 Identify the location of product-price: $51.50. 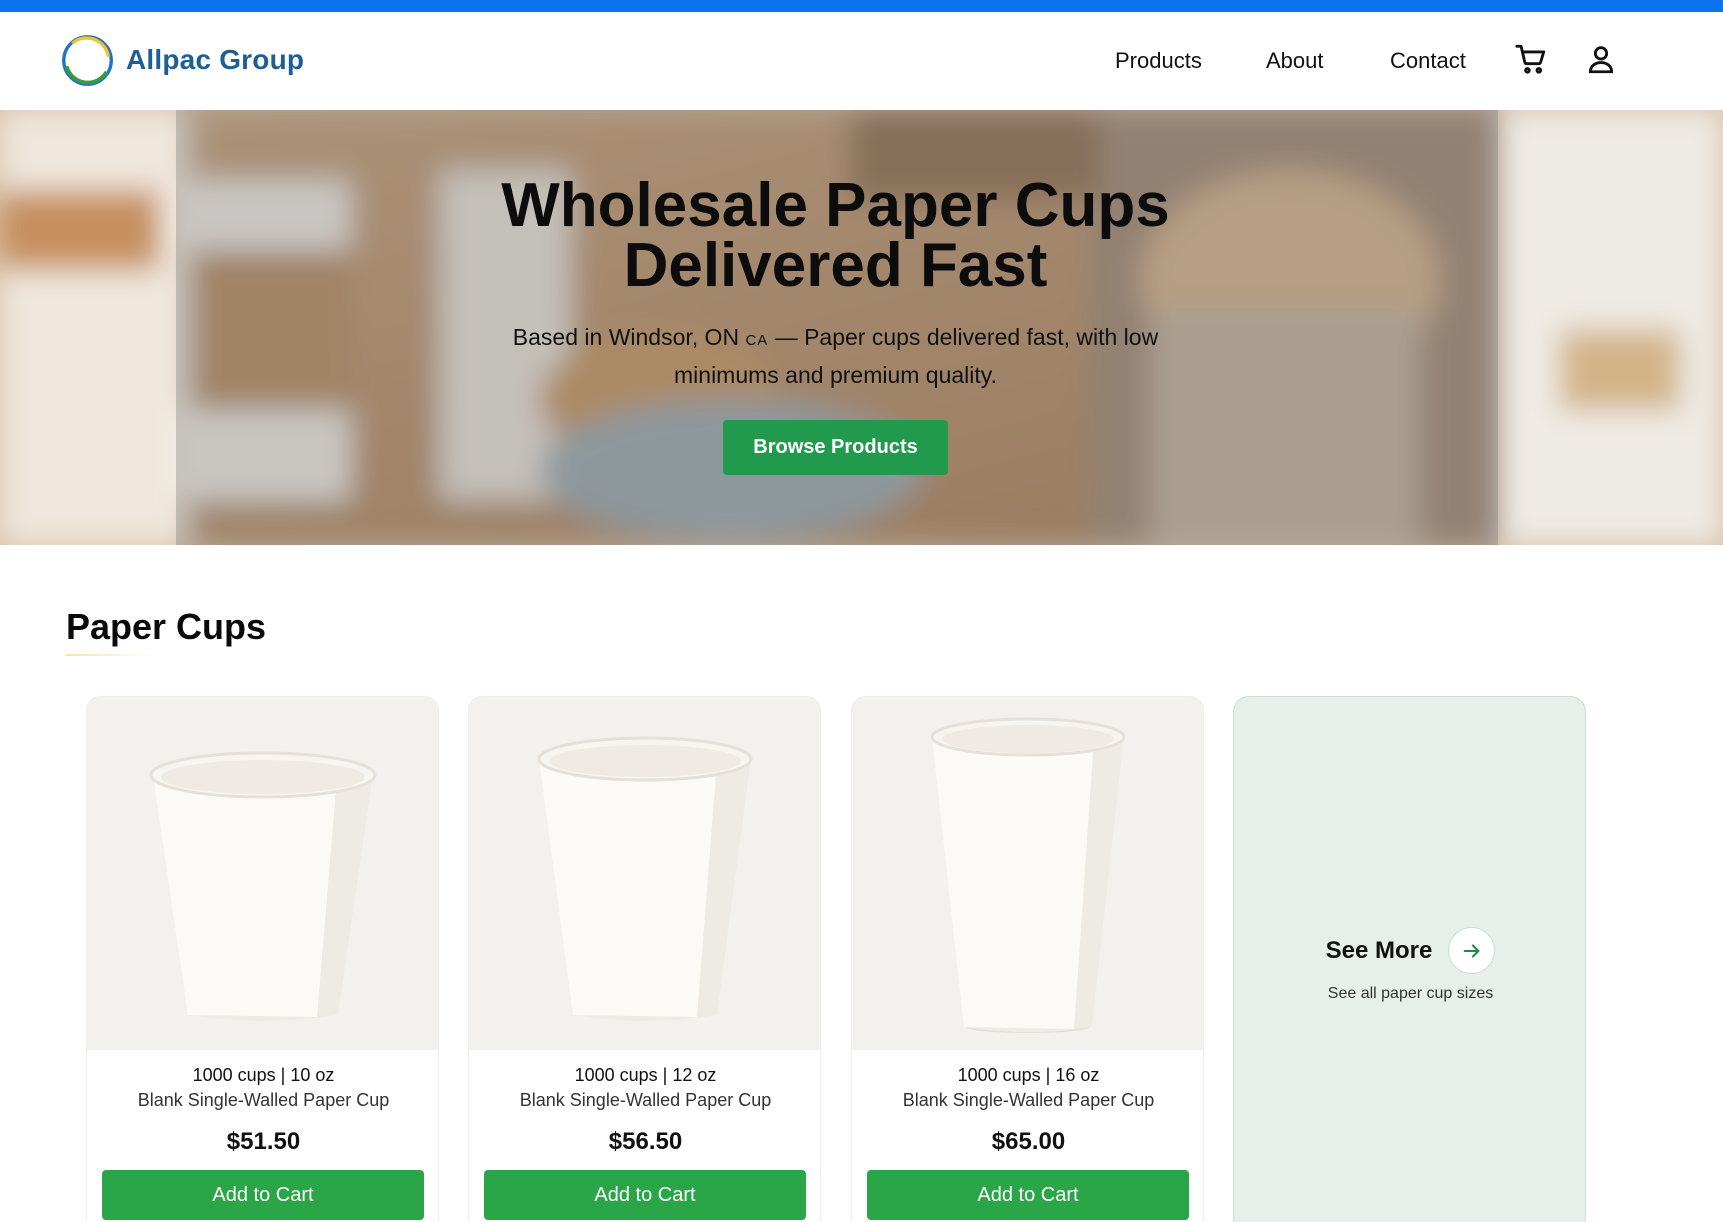
(263, 1141).